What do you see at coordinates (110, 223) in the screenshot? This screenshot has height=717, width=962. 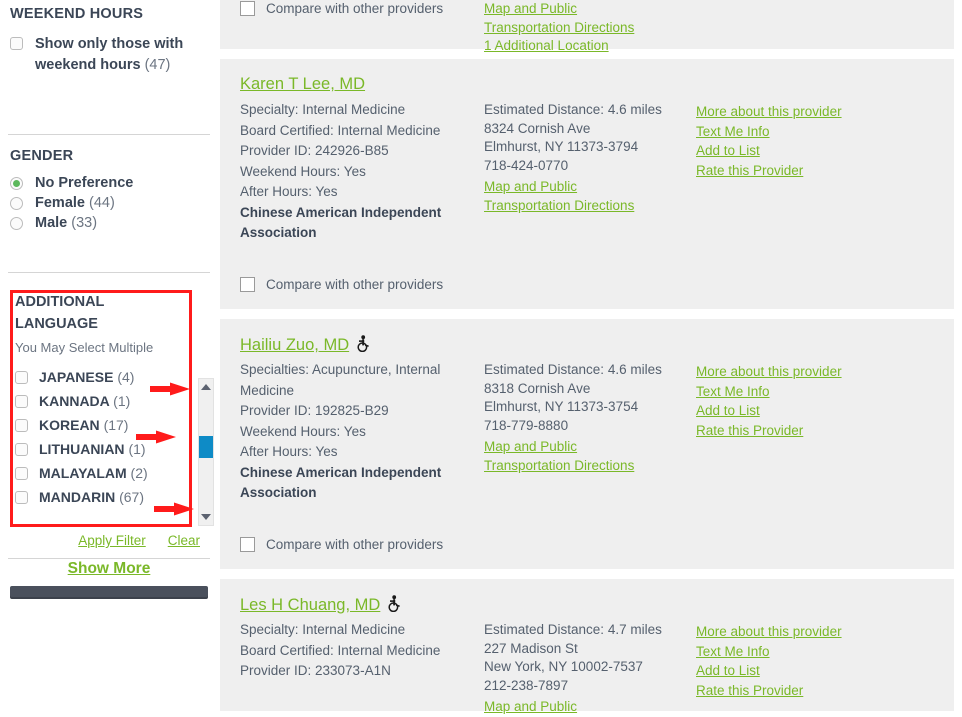 I see `gender-option-male: Male (33)` at bounding box center [110, 223].